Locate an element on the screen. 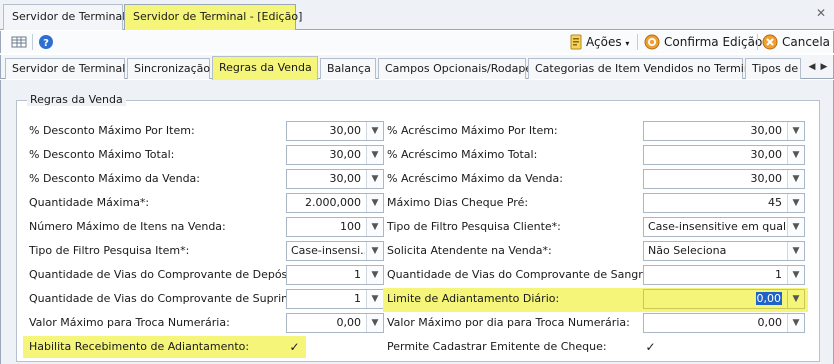 Image resolution: width=834 pixels, height=364 pixels. acrescimo-max-venda-field: 30,00 ▼ is located at coordinates (724, 179).